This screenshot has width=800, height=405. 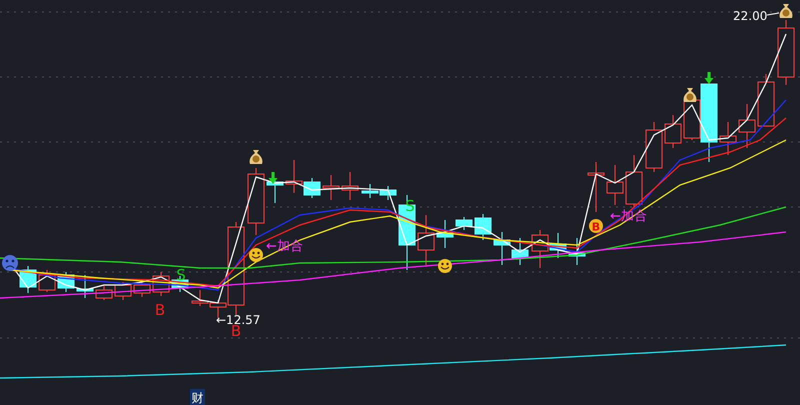 What do you see at coordinates (596, 226) in the screenshot?
I see `buy-badge: B` at bounding box center [596, 226].